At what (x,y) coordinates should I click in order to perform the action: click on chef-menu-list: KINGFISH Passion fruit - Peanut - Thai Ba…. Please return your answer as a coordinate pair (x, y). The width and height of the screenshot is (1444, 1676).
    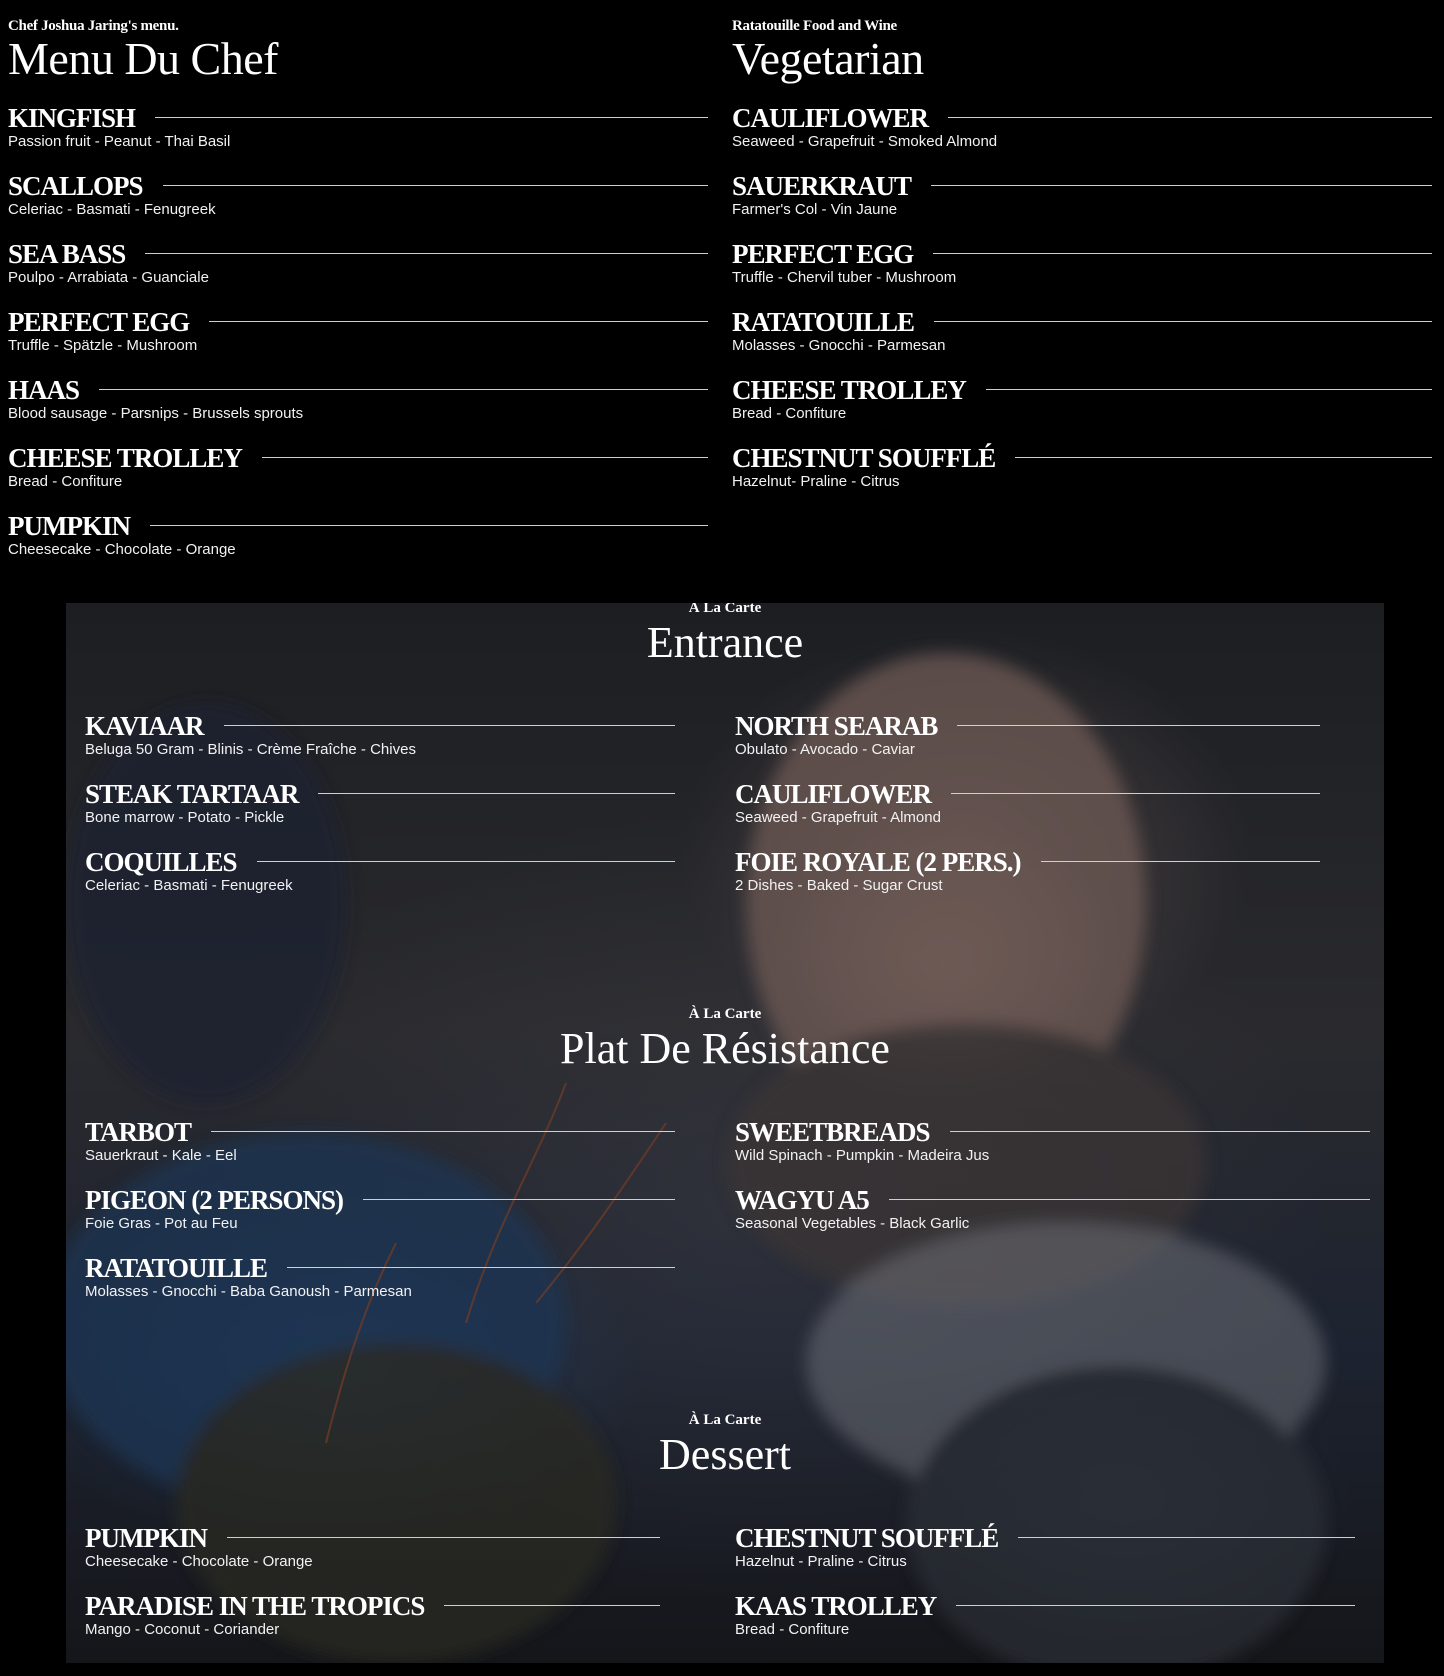
    Looking at the image, I should click on (358, 341).